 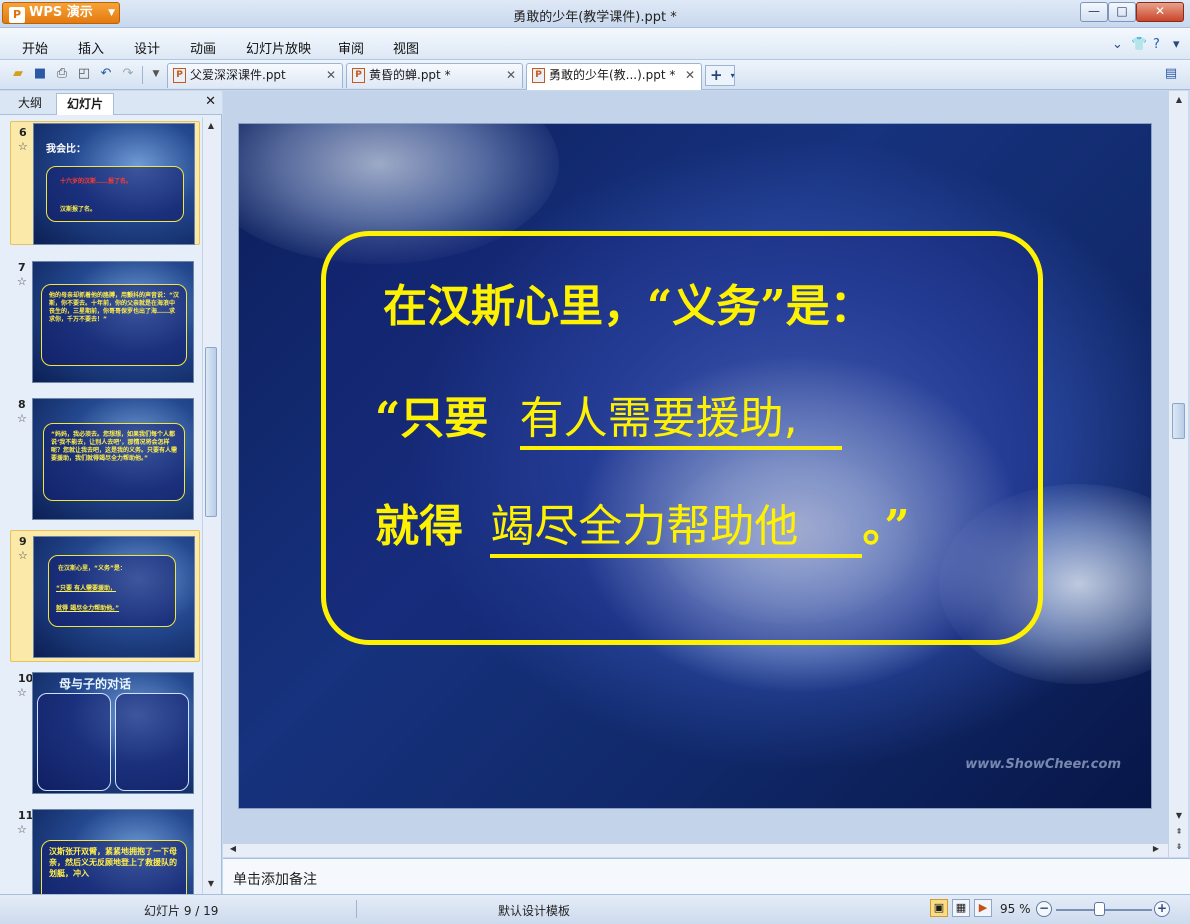 What do you see at coordinates (1156, 848) in the screenshot?
I see `scroll-right-icon: ▶` at bounding box center [1156, 848].